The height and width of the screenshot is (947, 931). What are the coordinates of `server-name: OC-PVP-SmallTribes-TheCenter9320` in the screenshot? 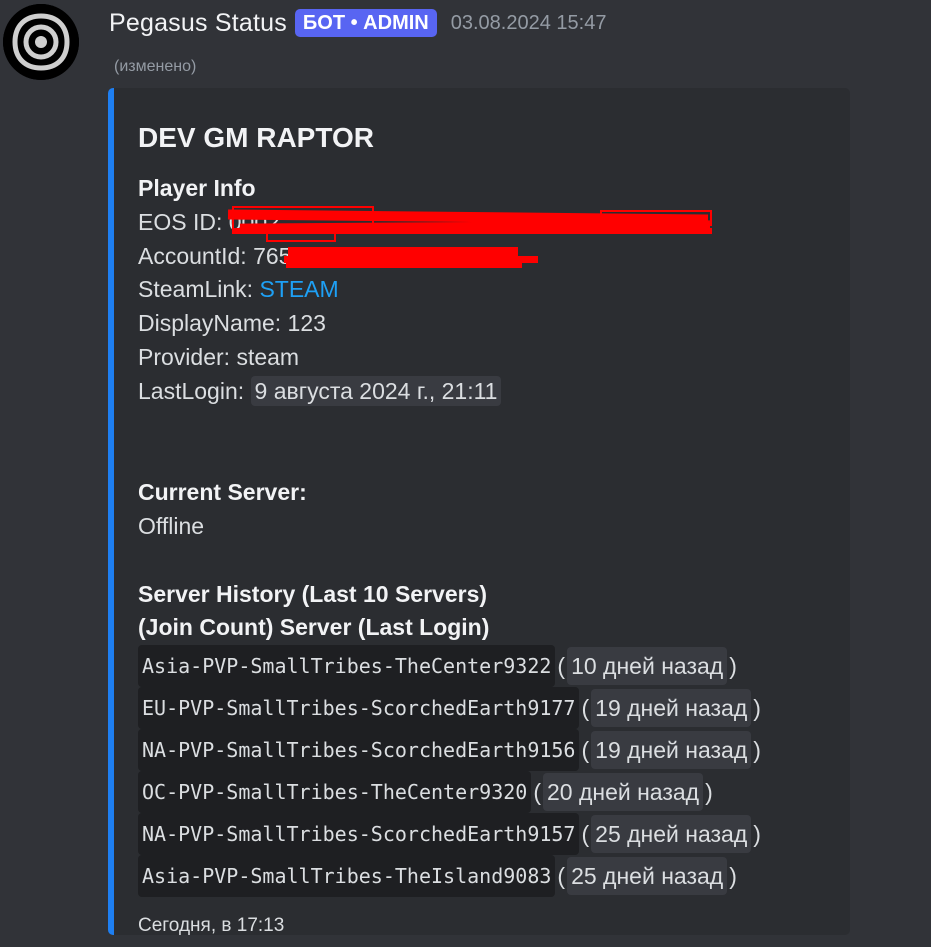 It's located at (335, 792).